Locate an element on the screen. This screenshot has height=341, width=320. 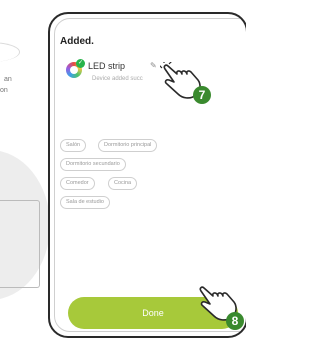
side-panel-edge is located at coordinates (20, 244).